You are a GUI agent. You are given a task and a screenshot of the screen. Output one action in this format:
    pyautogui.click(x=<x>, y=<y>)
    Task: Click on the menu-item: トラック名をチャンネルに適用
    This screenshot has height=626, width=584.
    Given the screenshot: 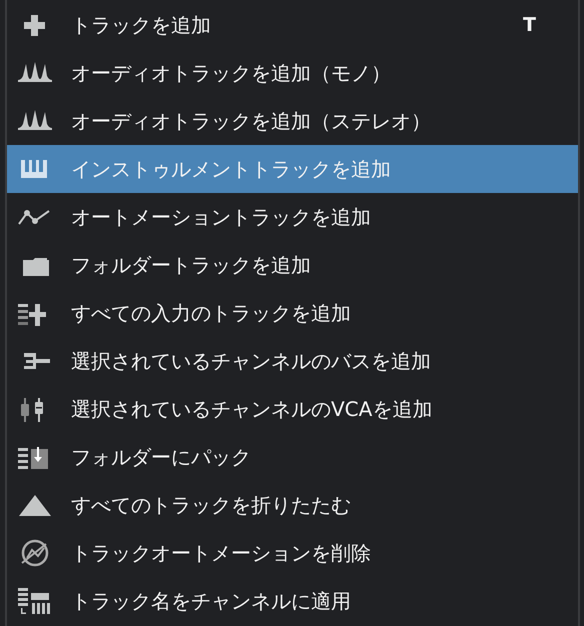 What is the action you would take?
    pyautogui.click(x=292, y=601)
    